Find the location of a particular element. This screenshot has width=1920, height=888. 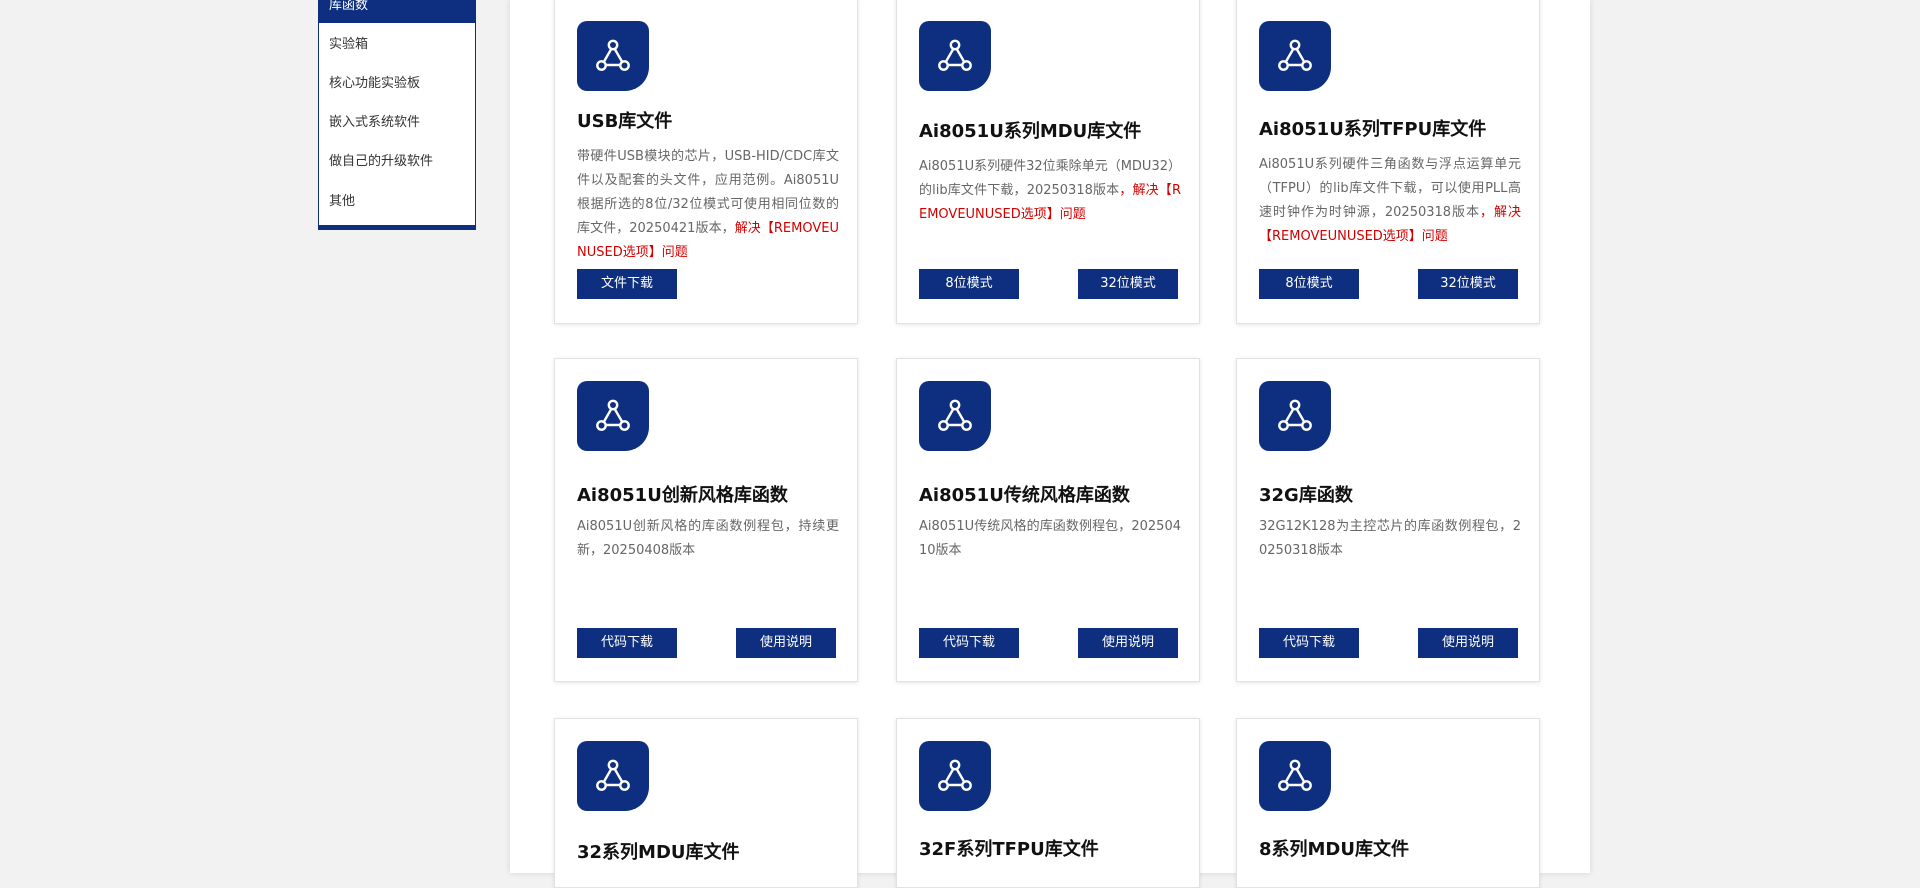

card-description: 32G12K128为主控芯片的库函数例程包，20250318版本 is located at coordinates (1390, 538).